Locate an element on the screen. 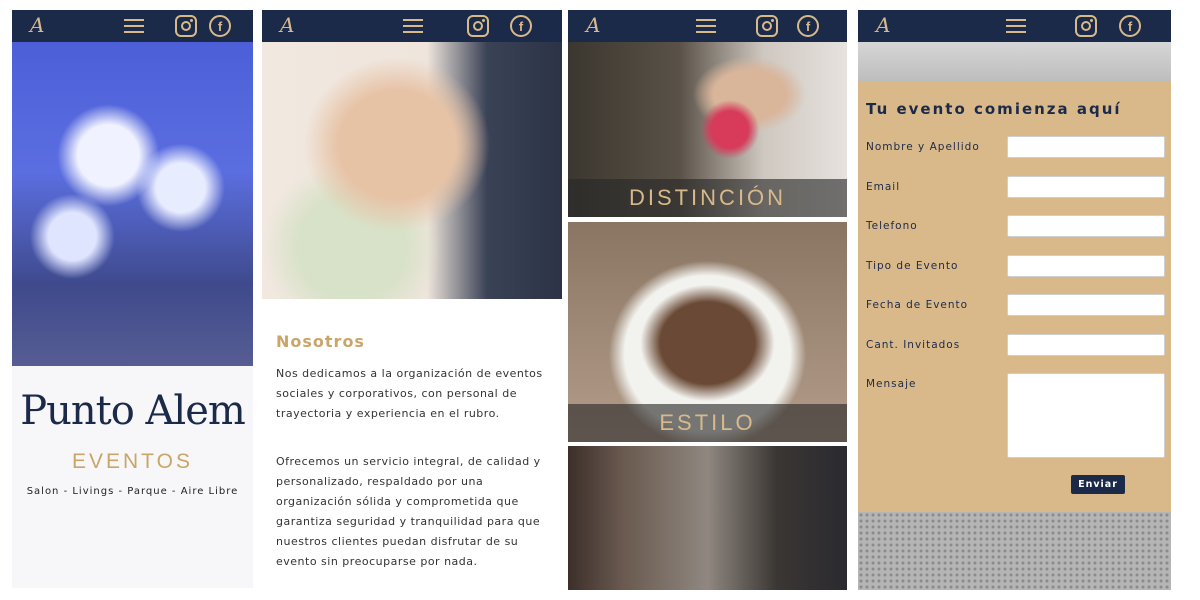 Image resolution: width=1200 pixels, height=600 pixels. event-date-label: Fecha de Evento is located at coordinates (917, 305).